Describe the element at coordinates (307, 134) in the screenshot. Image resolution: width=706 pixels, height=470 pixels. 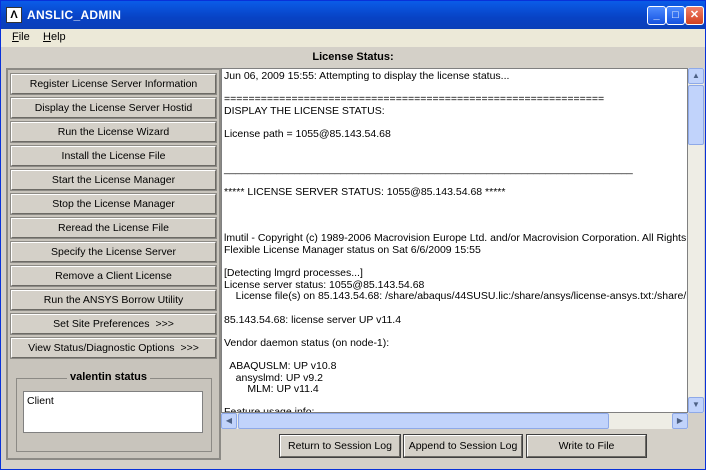
I see `log-line: License path = 1055@85.143.54.68` at that location.